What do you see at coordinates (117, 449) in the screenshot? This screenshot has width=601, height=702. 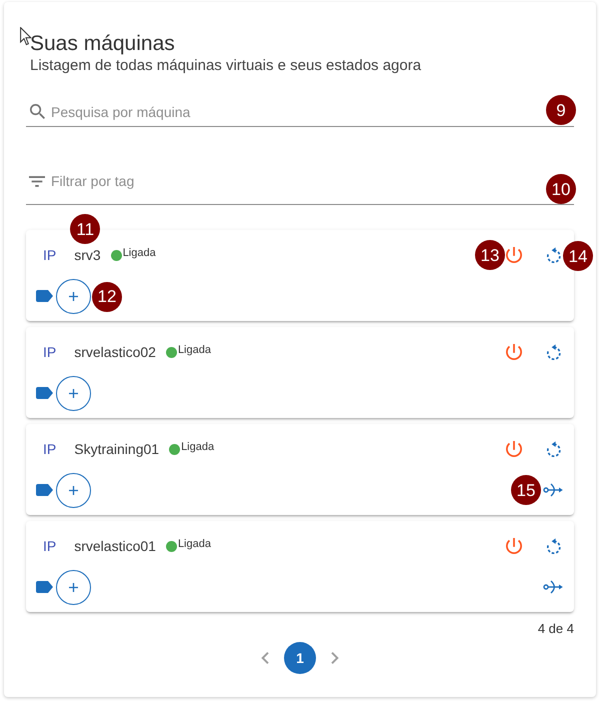 I see `machine-name: Skytraining01` at bounding box center [117, 449].